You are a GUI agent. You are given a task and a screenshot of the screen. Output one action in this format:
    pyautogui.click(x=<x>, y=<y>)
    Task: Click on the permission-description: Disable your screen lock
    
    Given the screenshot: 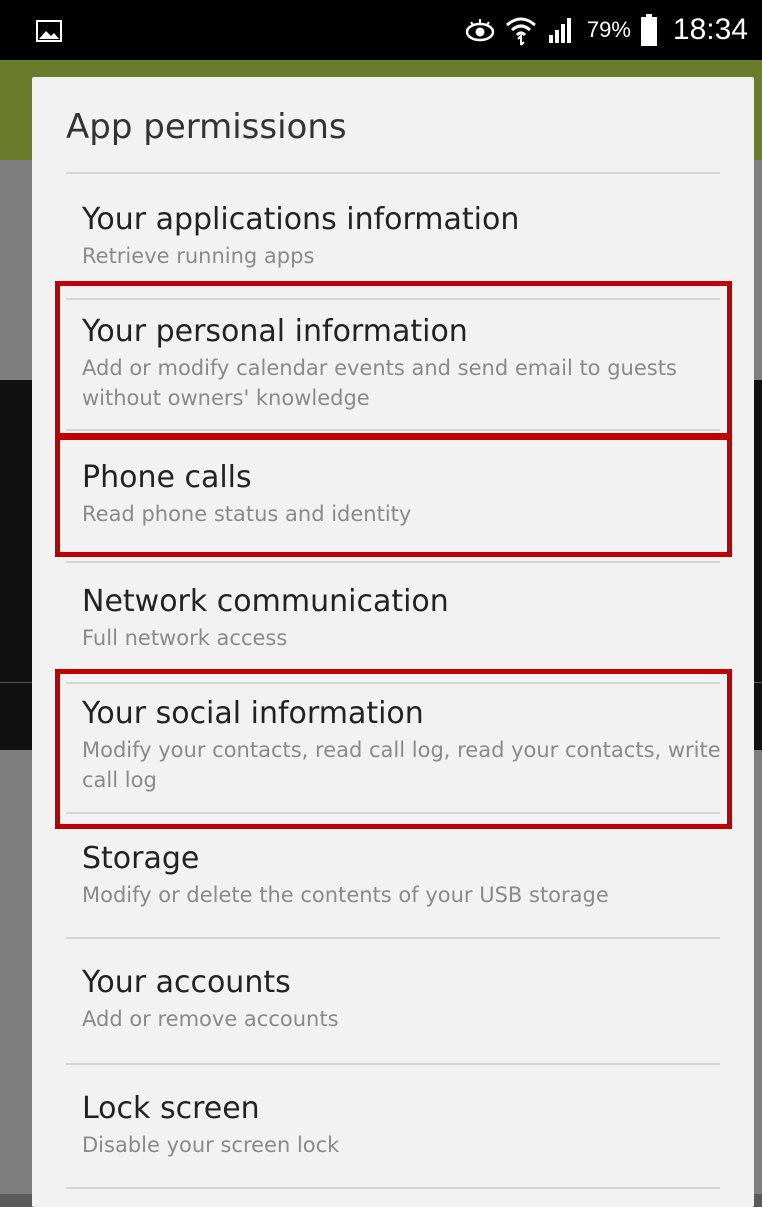 What is the action you would take?
    pyautogui.click(x=211, y=1145)
    